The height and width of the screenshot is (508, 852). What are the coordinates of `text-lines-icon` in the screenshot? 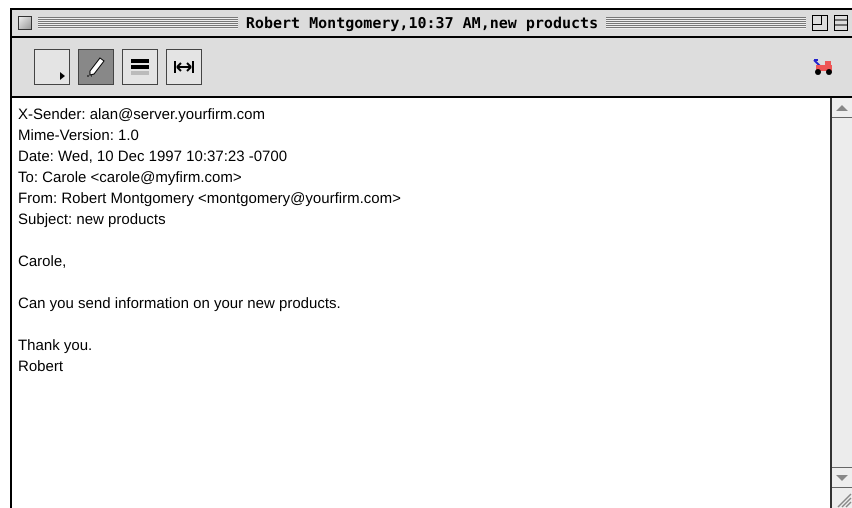 It's located at (140, 67).